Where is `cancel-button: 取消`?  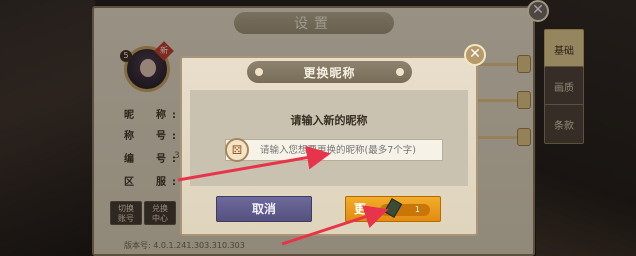 cancel-button: 取消 is located at coordinates (264, 209).